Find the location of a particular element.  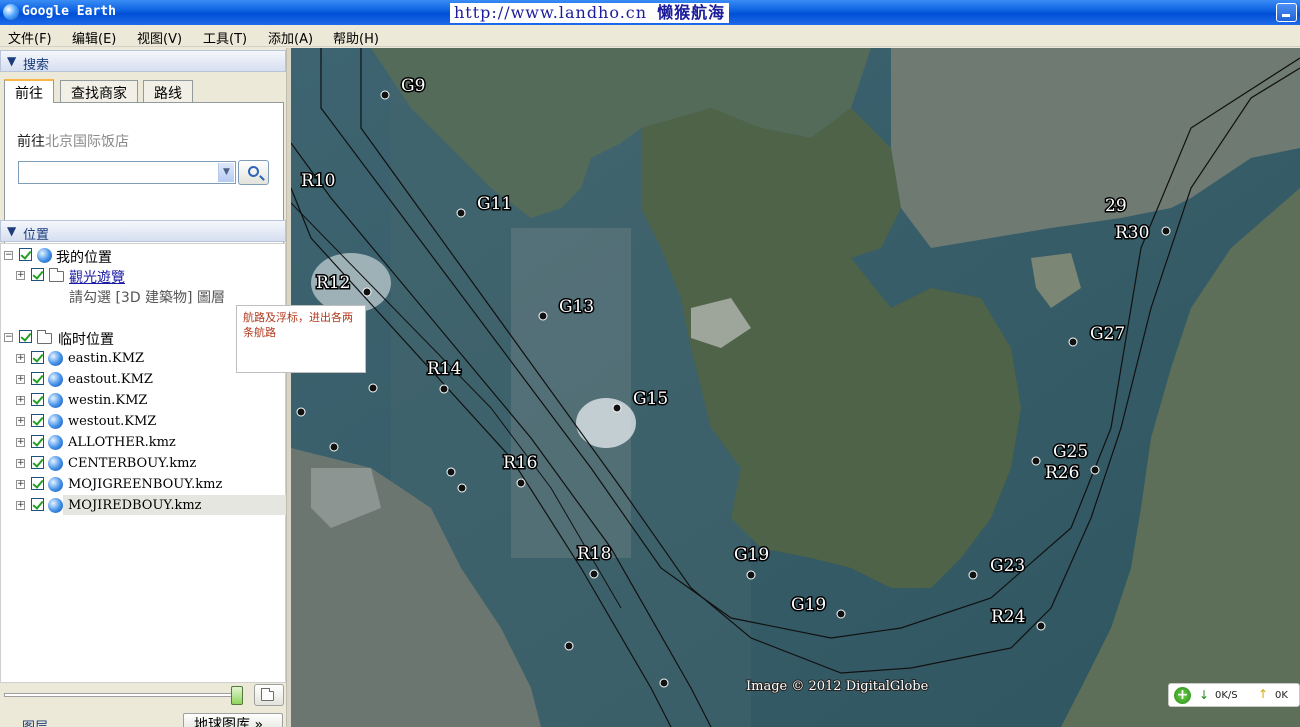

buoy-label: G27 is located at coordinates (1107, 334).